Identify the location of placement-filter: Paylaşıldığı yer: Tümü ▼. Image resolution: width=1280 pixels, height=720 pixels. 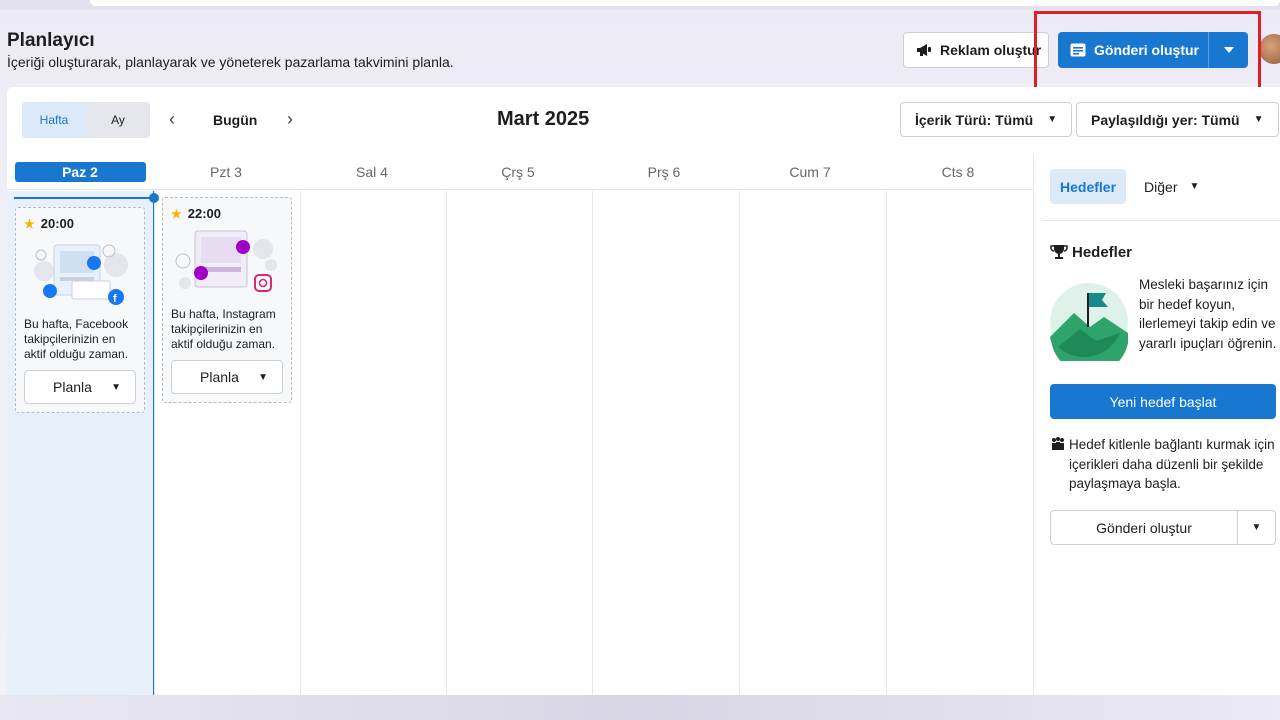
(1177, 119).